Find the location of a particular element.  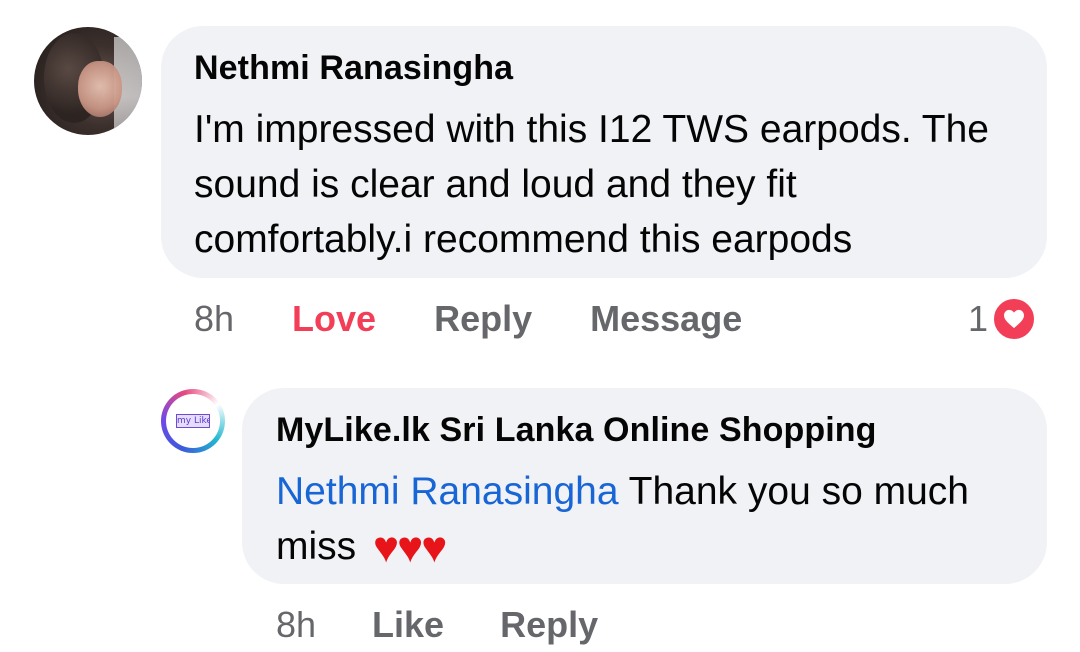

heart-icon is located at coordinates (1014, 319).